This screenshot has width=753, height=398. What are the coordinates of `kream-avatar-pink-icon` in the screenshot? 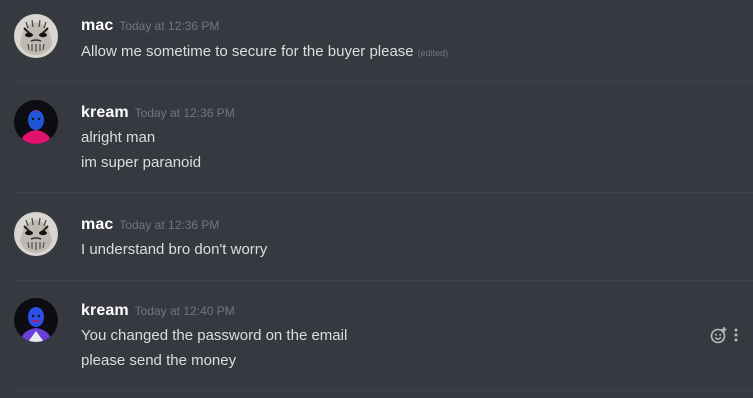 It's located at (36, 122).